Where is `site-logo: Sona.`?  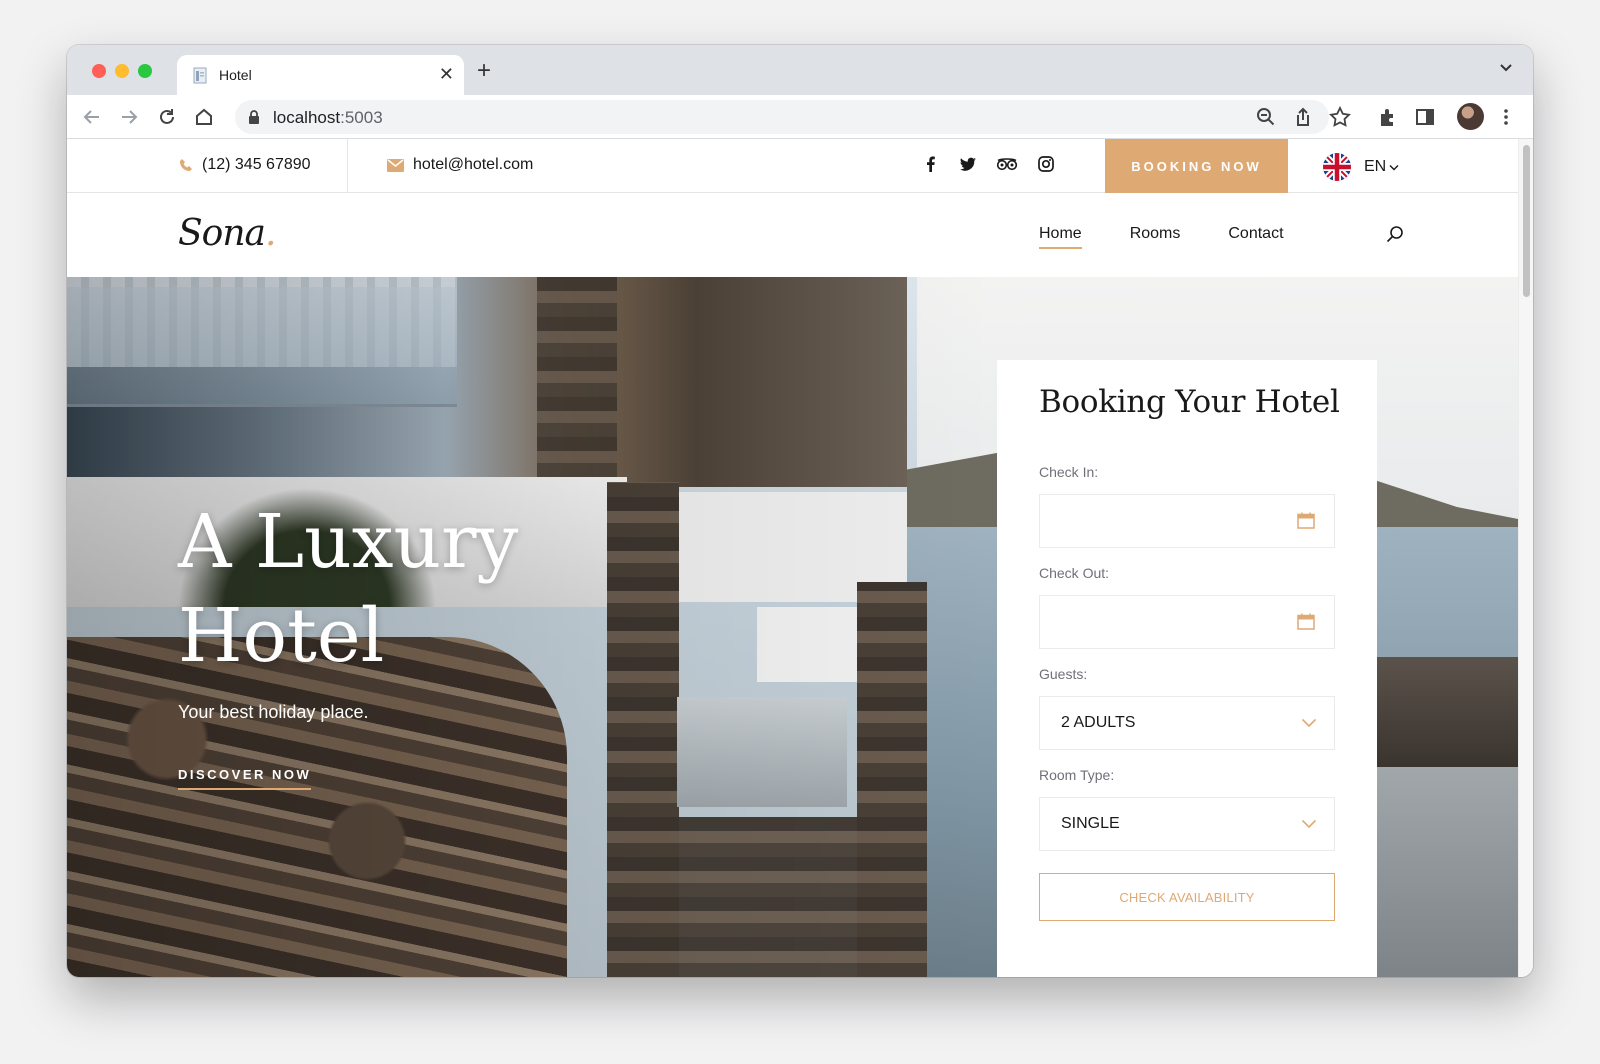 site-logo: Sona. is located at coordinates (227, 233).